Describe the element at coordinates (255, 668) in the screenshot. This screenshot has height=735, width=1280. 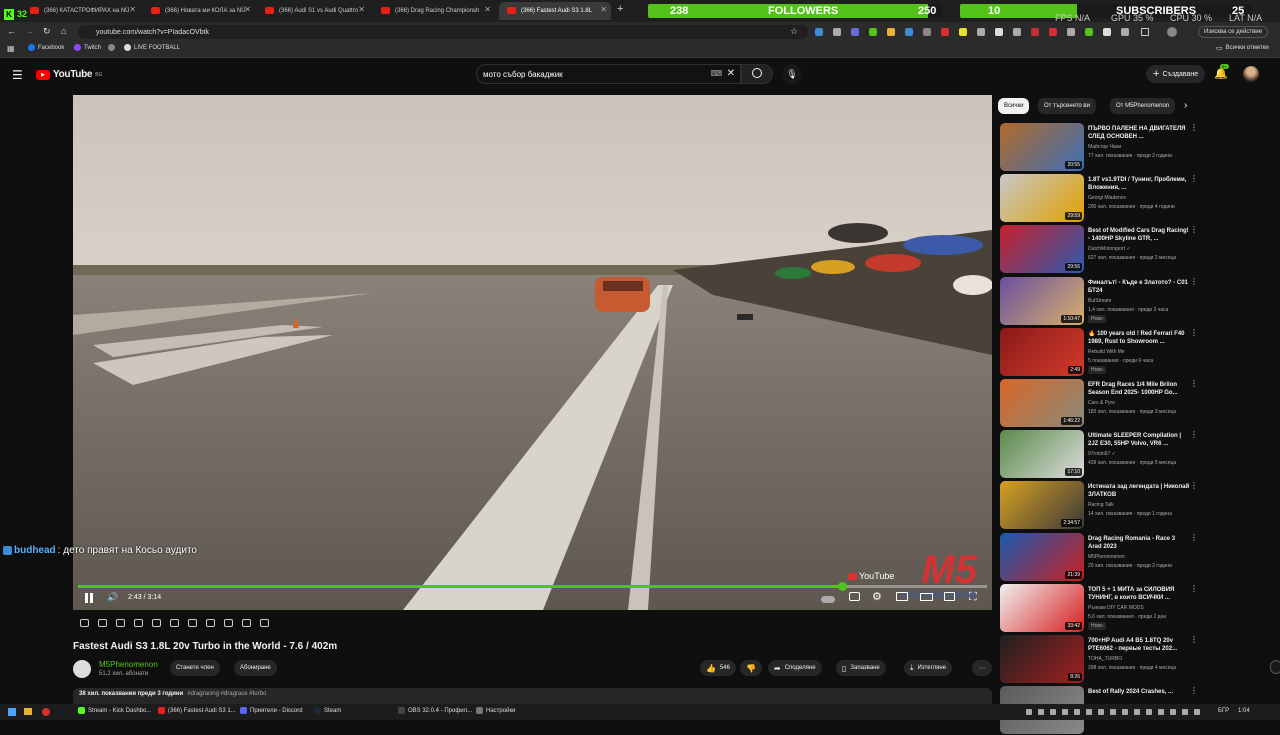
I see `subscribe-button: Абониране` at that location.